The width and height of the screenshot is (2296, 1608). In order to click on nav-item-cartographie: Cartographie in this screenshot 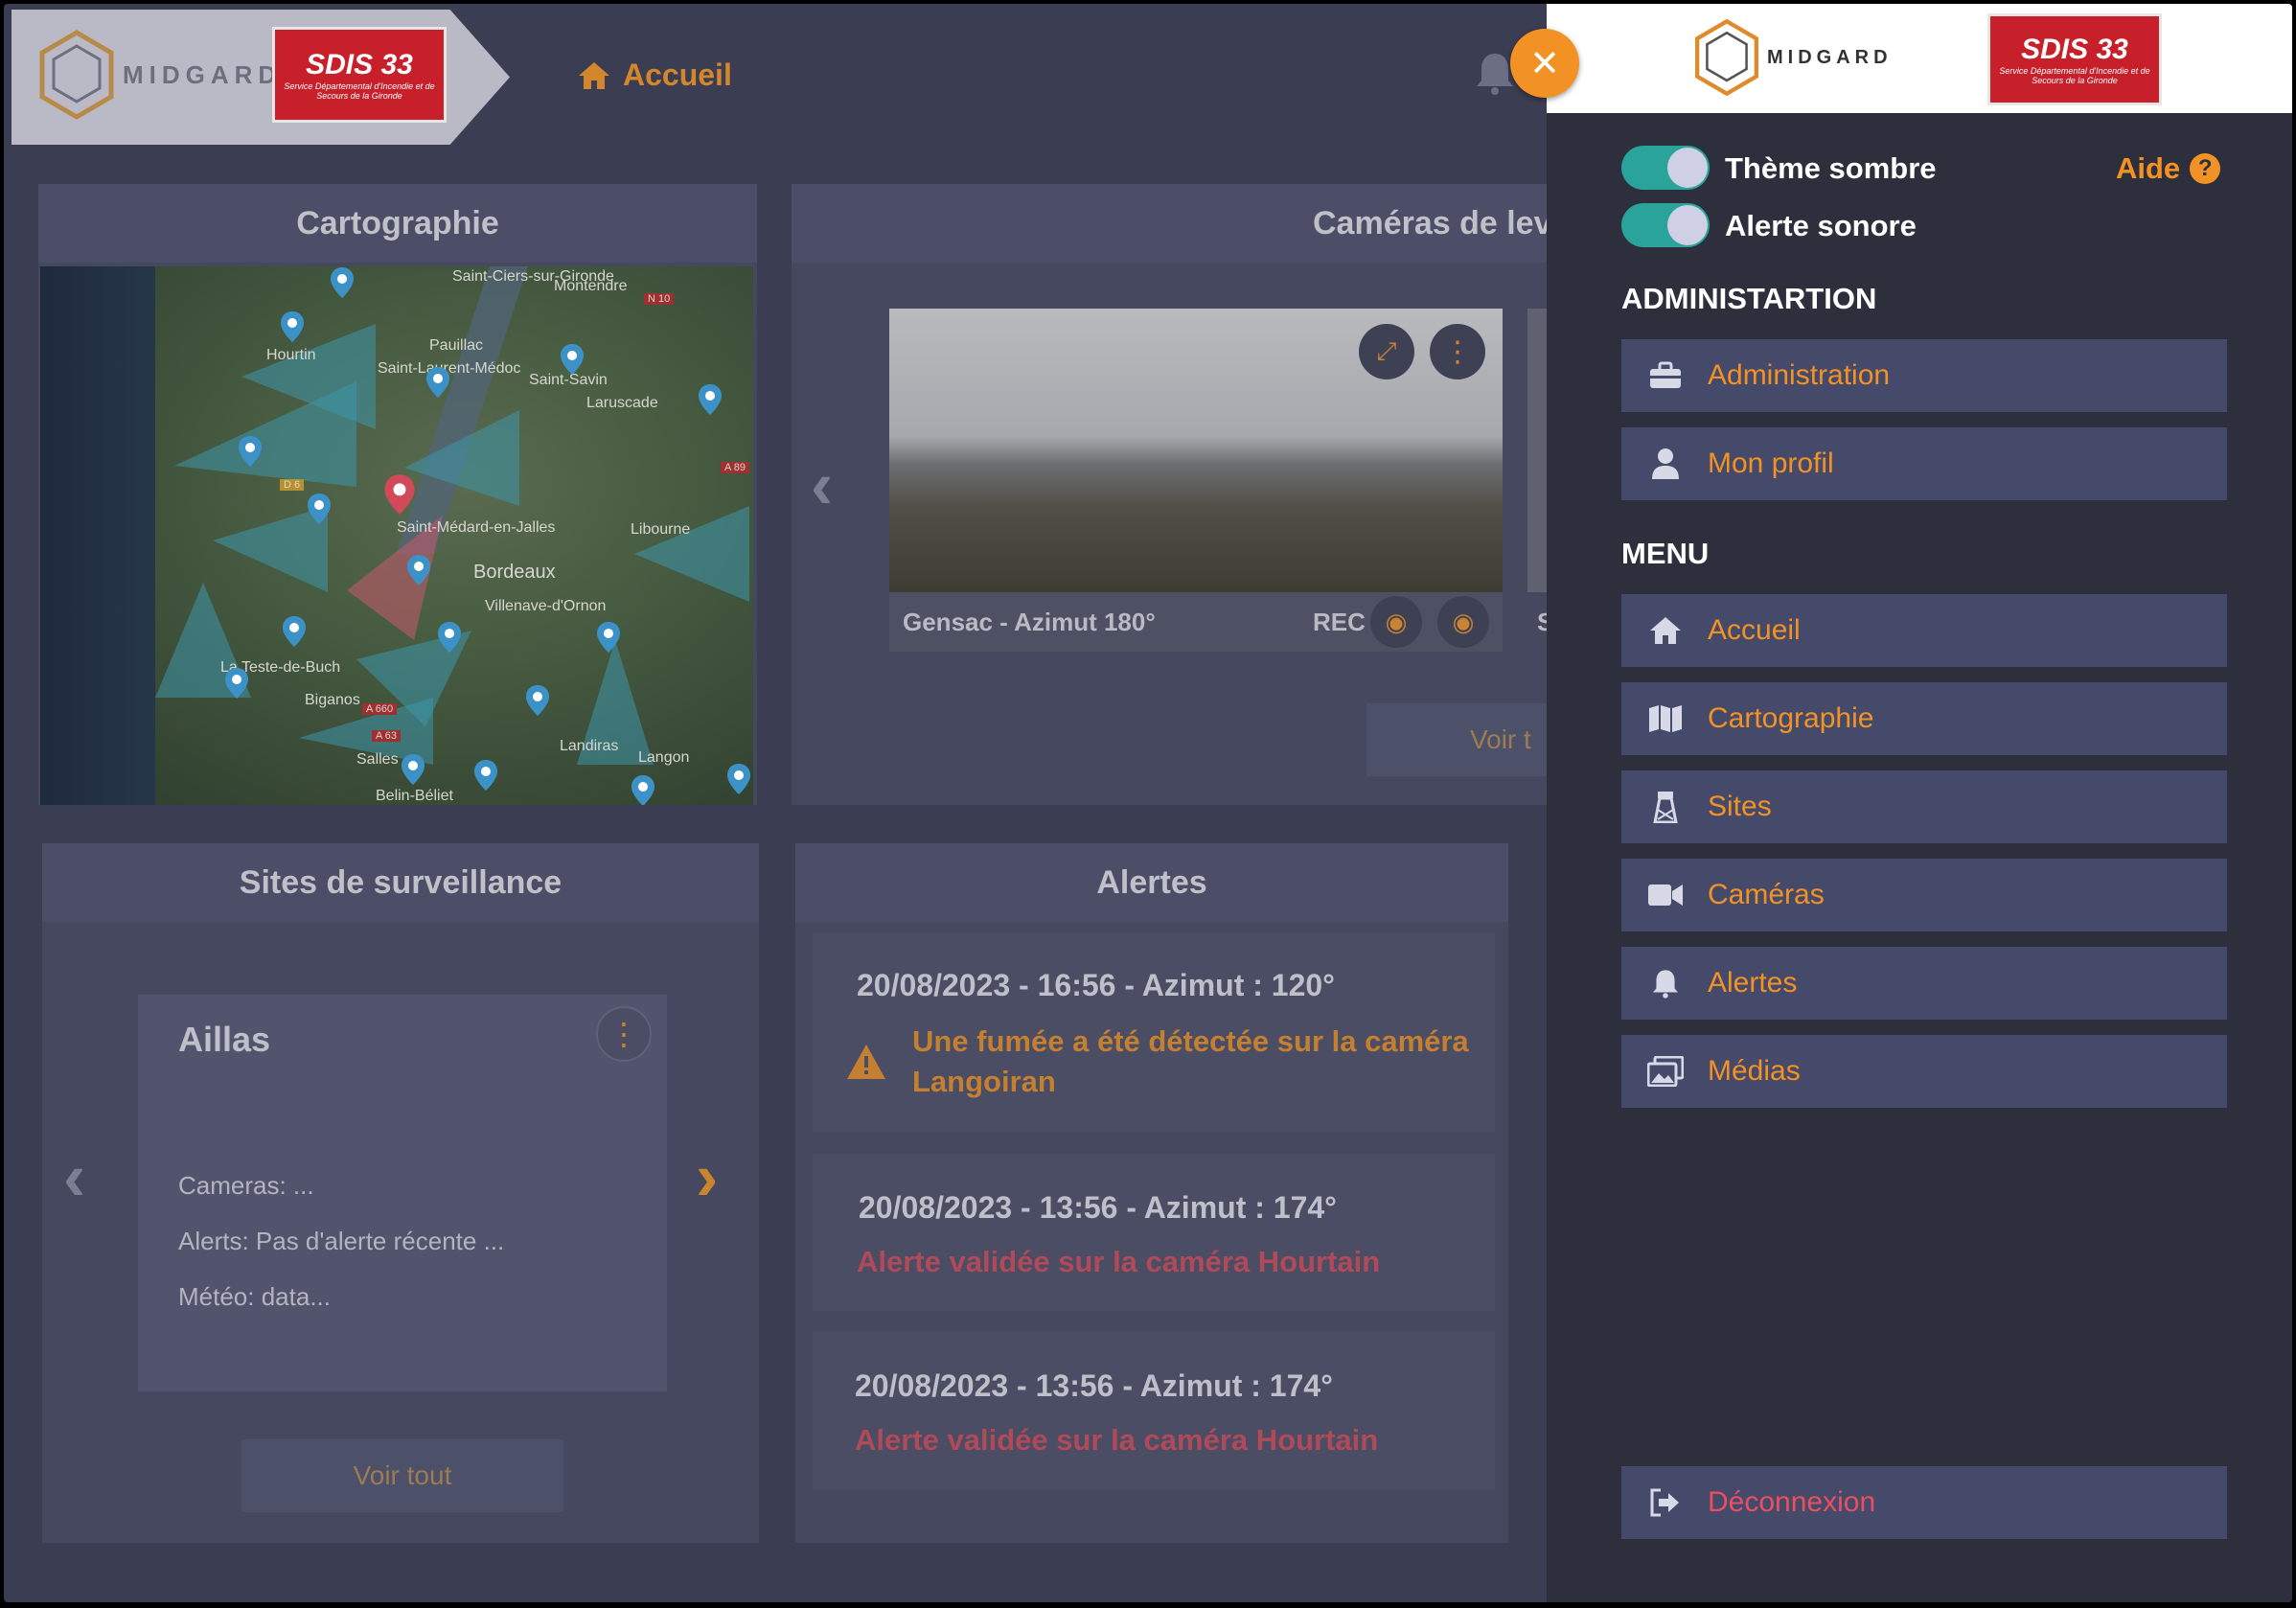, I will do `click(1924, 719)`.